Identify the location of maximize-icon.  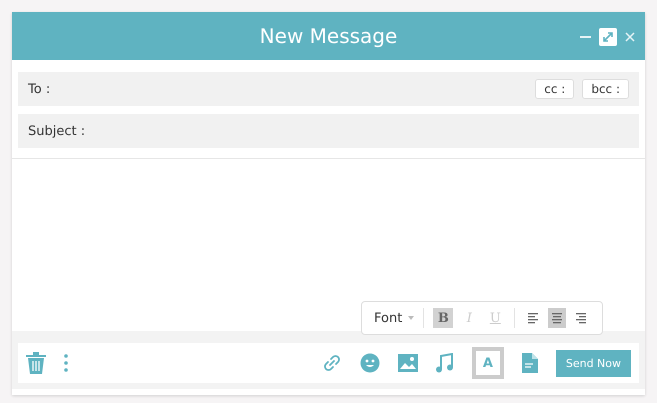
(608, 37).